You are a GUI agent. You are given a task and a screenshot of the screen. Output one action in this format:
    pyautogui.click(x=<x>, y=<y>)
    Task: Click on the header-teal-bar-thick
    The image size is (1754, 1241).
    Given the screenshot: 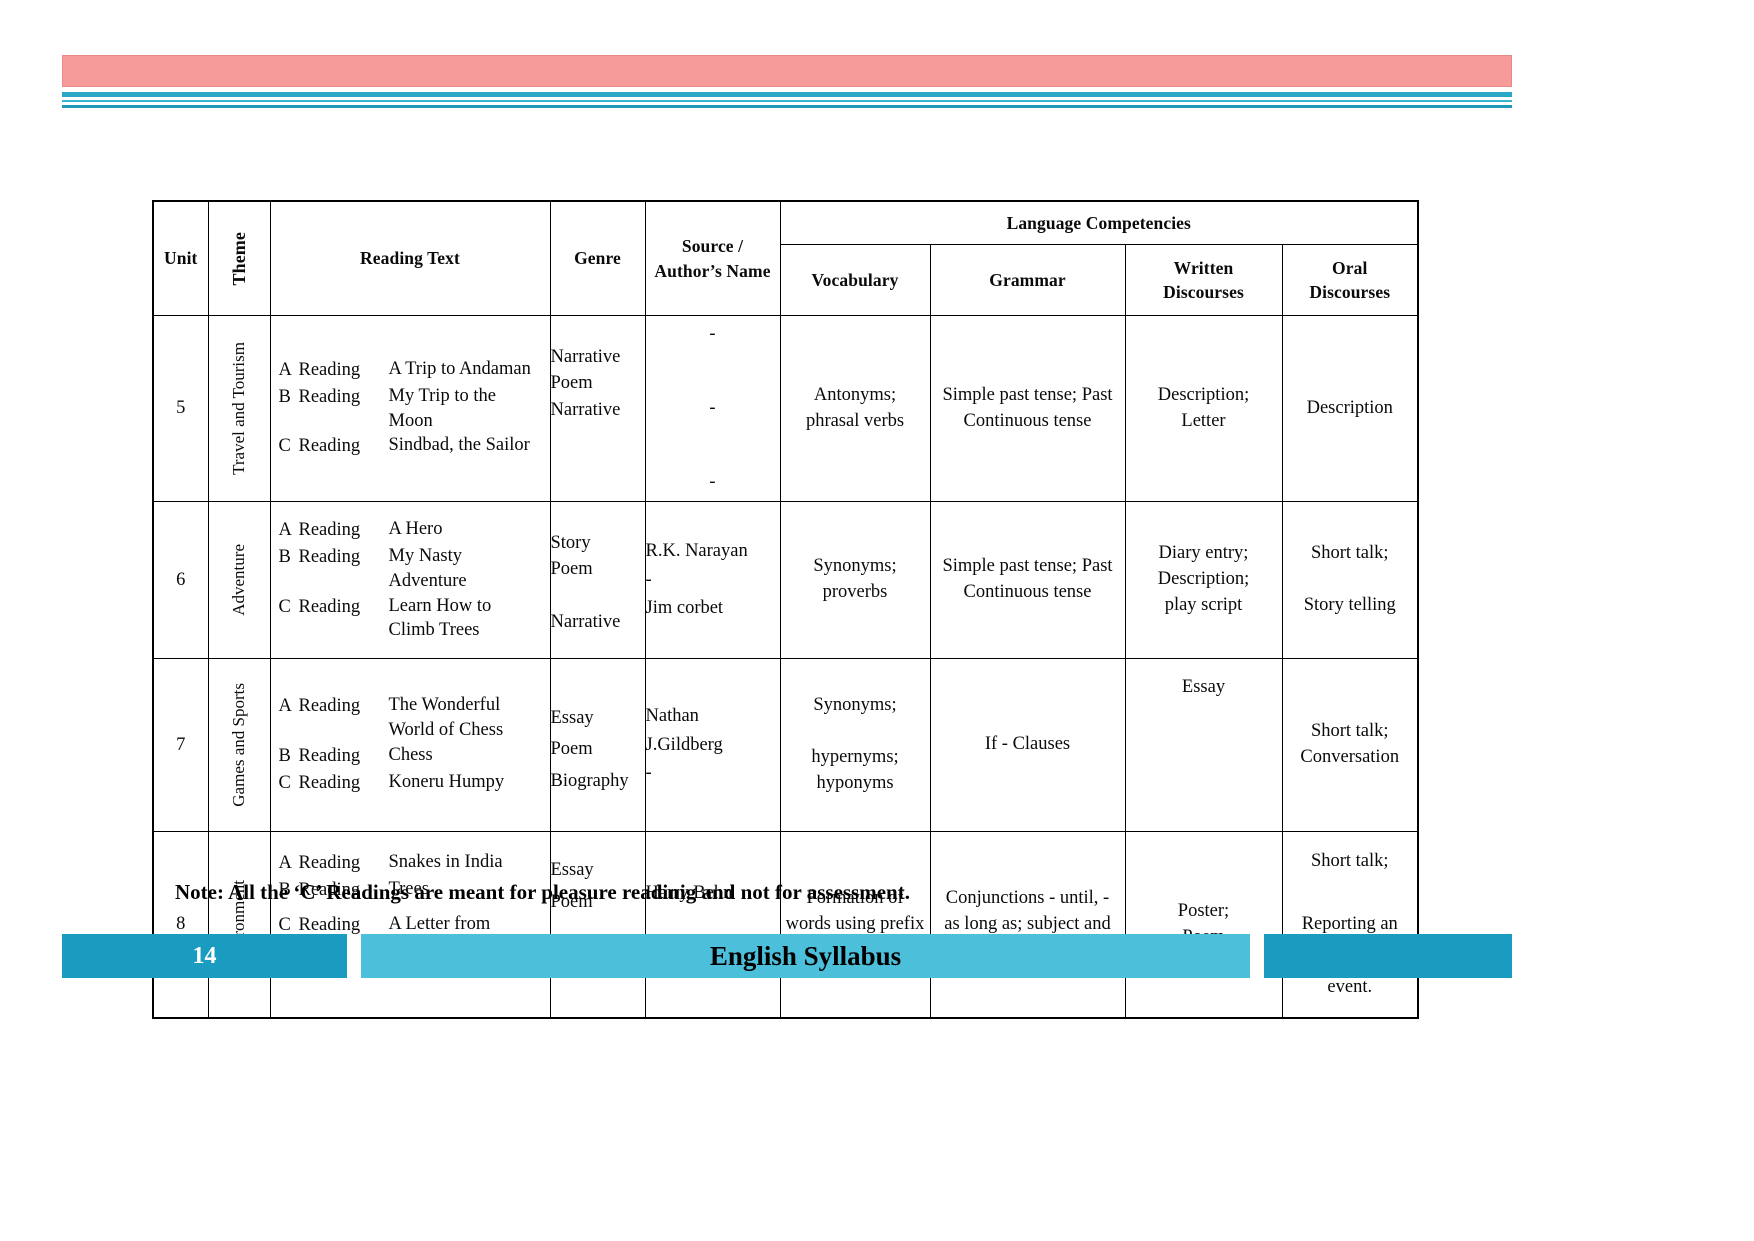 What is the action you would take?
    pyautogui.click(x=787, y=94)
    